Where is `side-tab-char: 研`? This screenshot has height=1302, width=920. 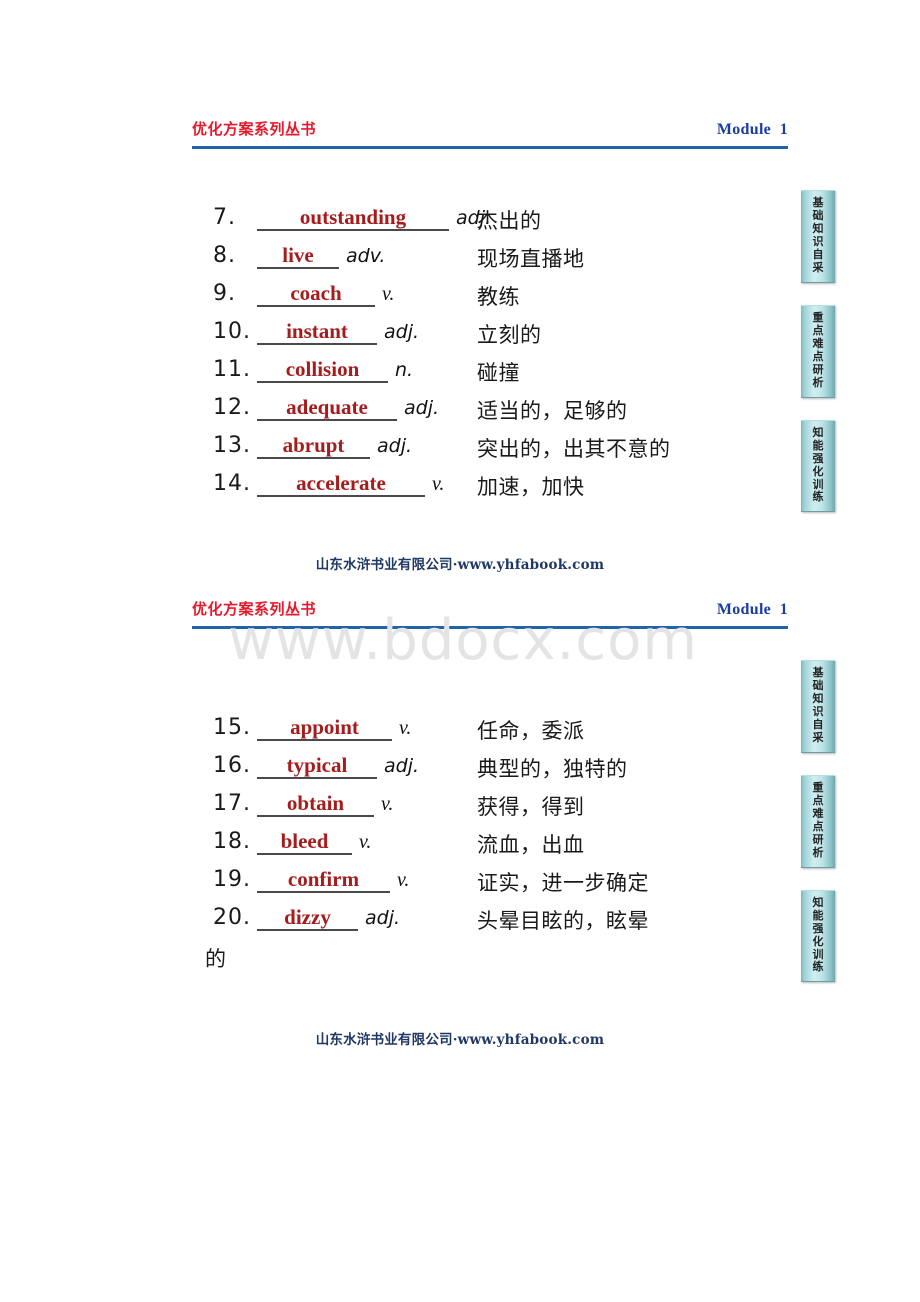
side-tab-char: 研 is located at coordinates (818, 369).